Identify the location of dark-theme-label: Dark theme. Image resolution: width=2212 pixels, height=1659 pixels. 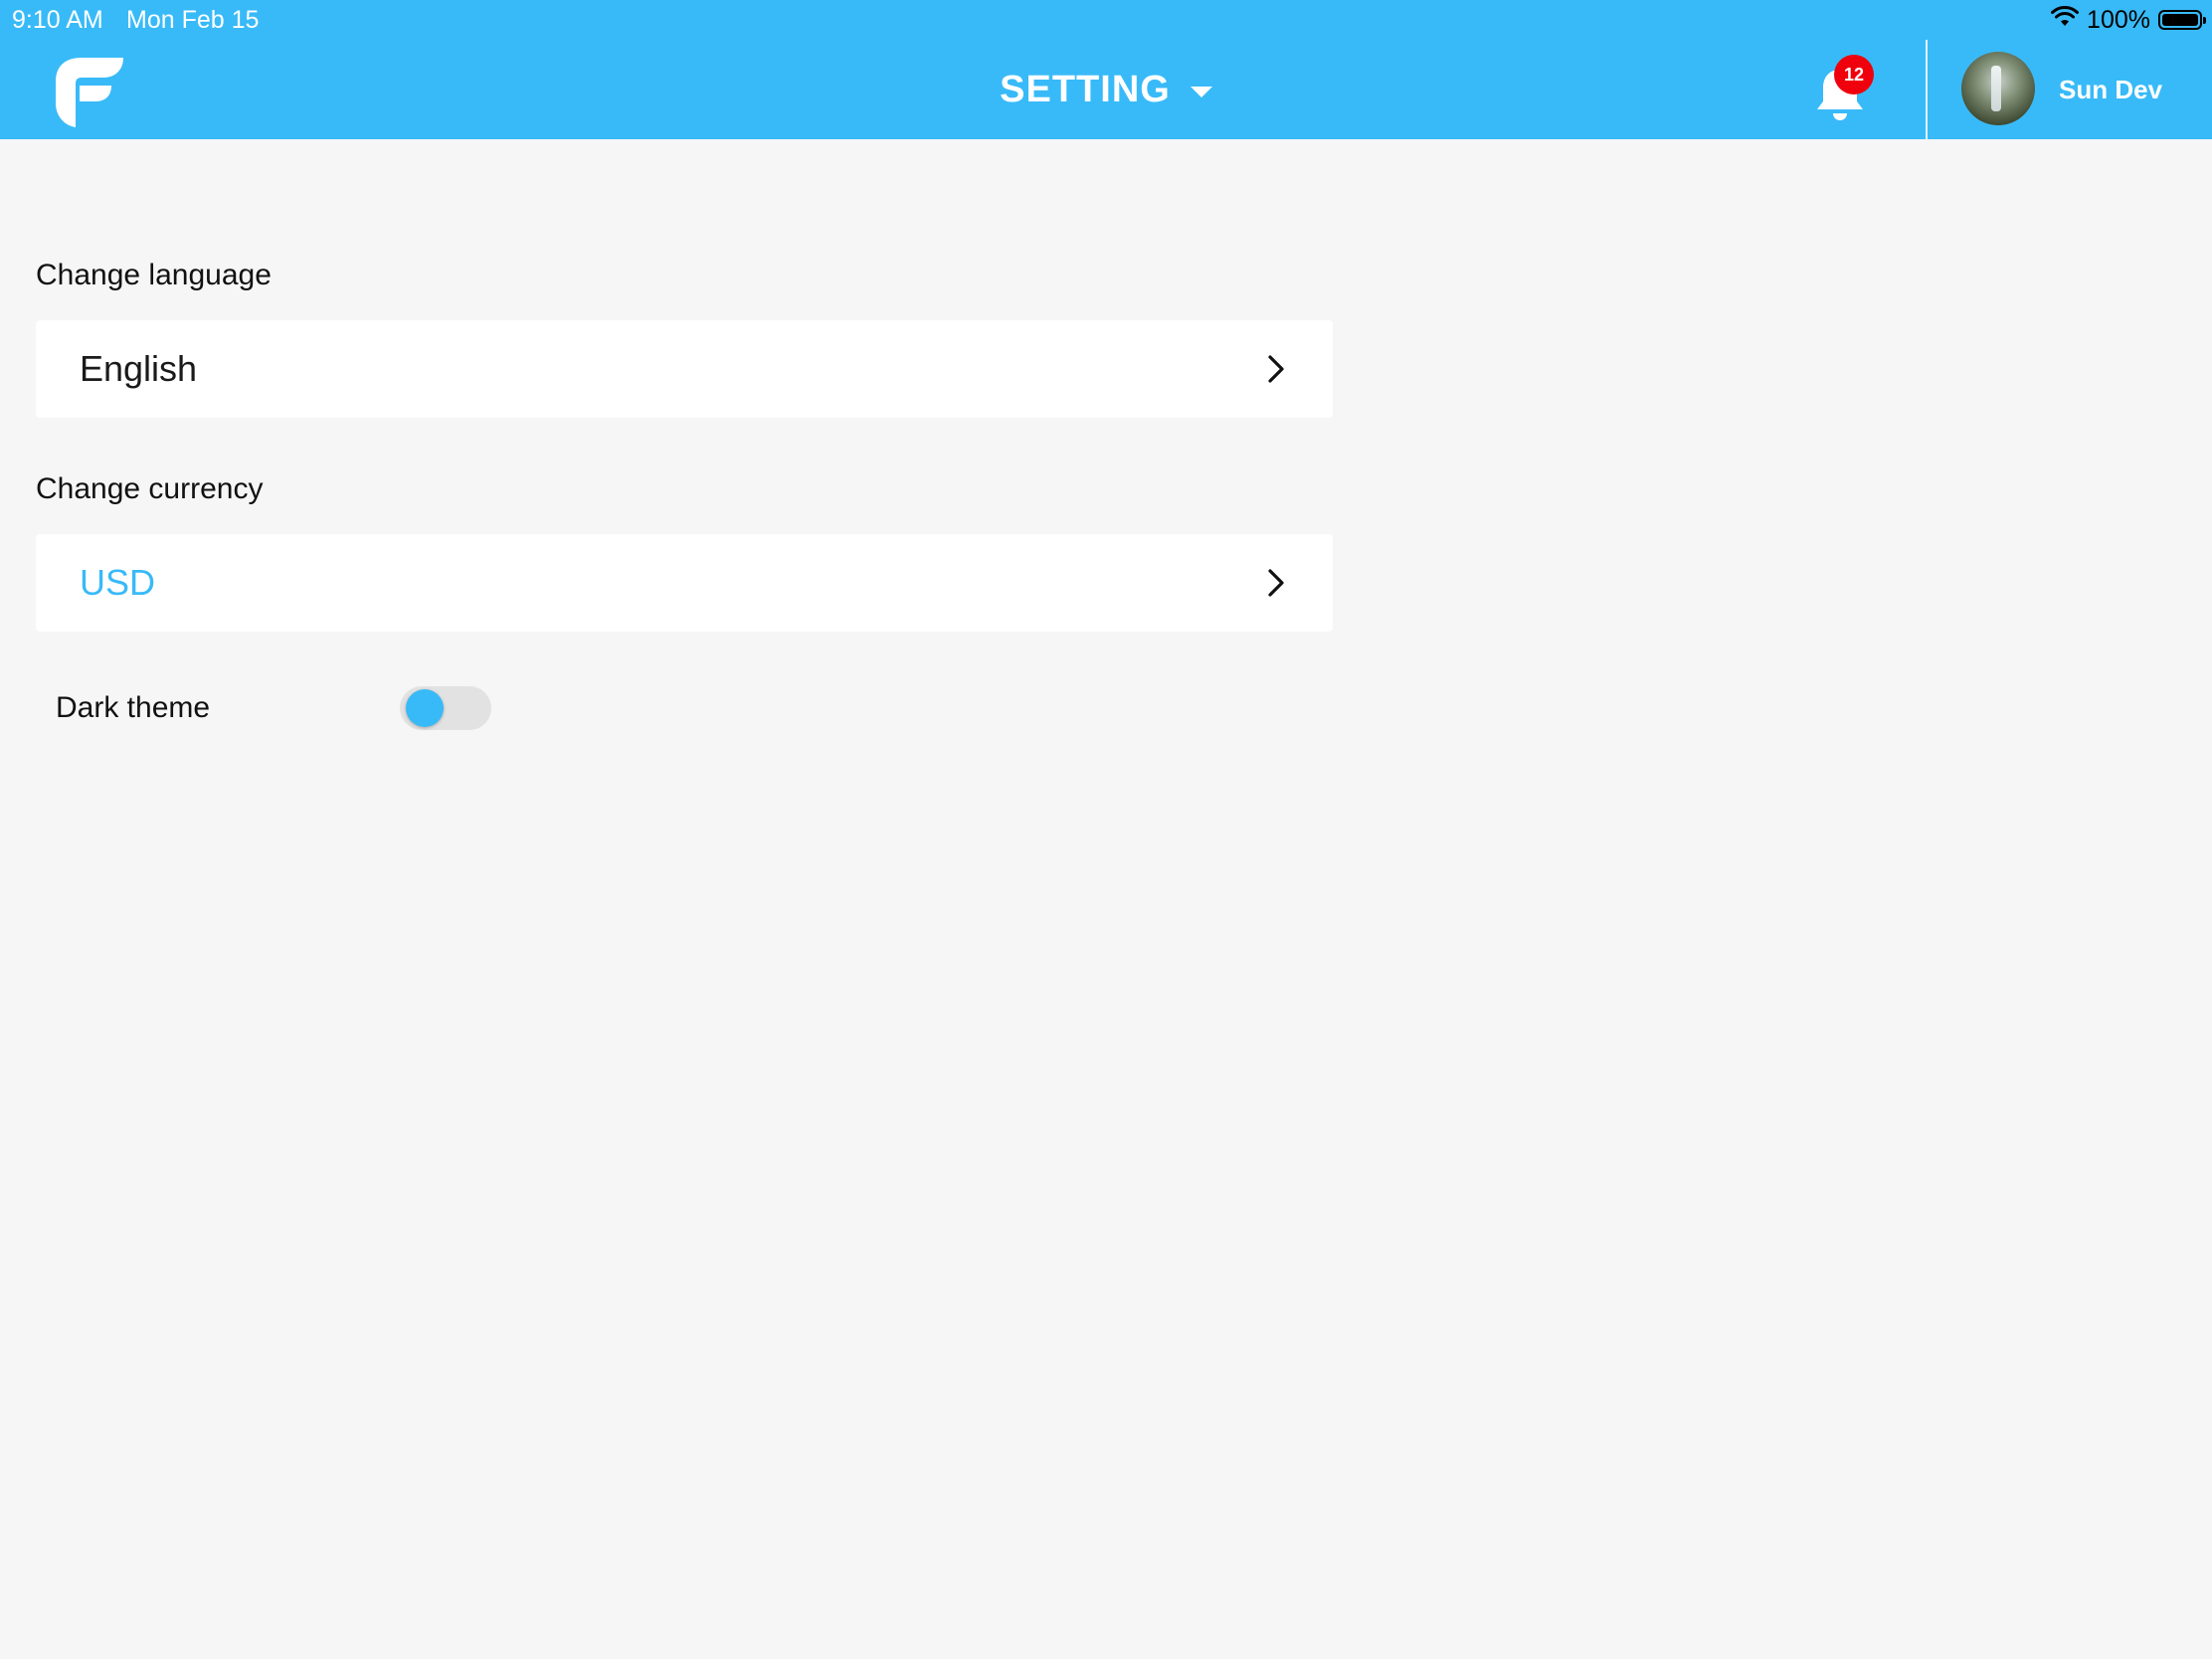
(133, 707).